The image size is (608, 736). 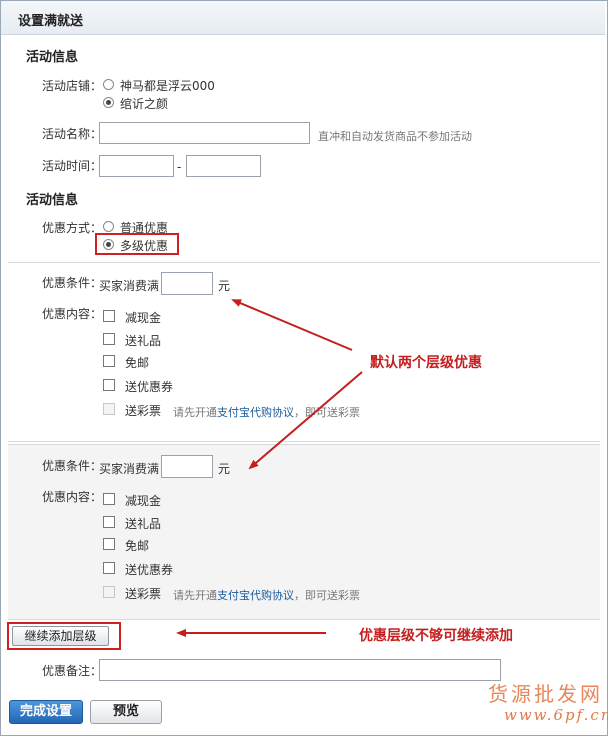 What do you see at coordinates (556, 715) in the screenshot?
I see `watermark-url: www.6pf.cn` at bounding box center [556, 715].